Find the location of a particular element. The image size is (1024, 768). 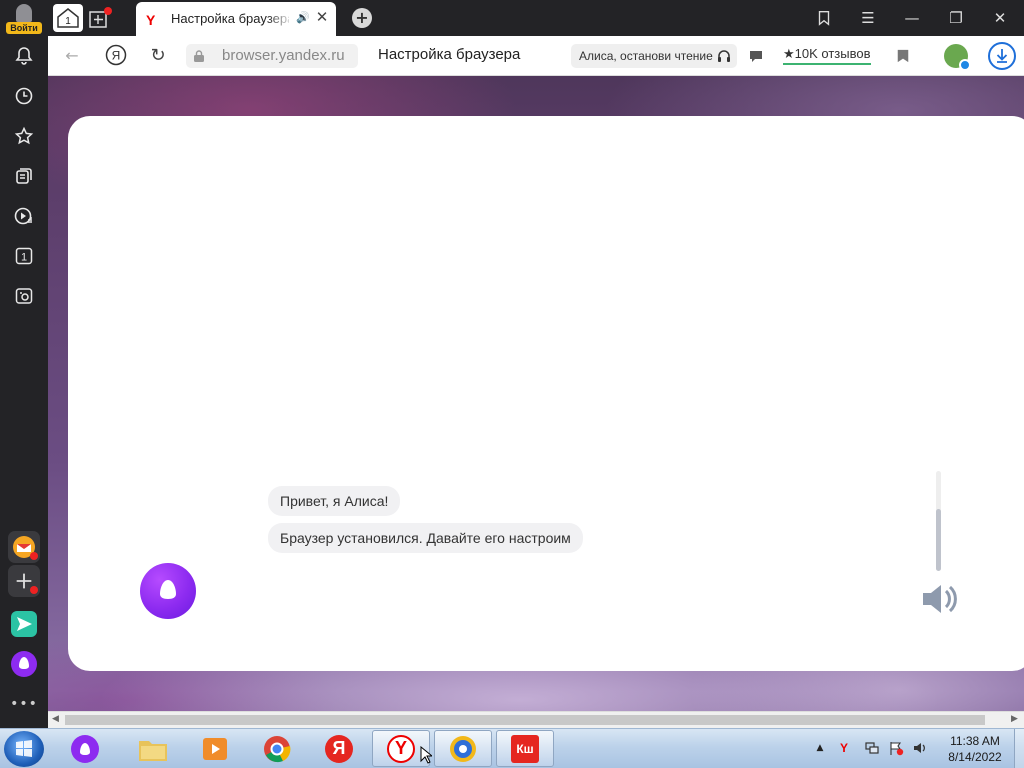

clock-time: 11:38 AM is located at coordinates (975, 741).